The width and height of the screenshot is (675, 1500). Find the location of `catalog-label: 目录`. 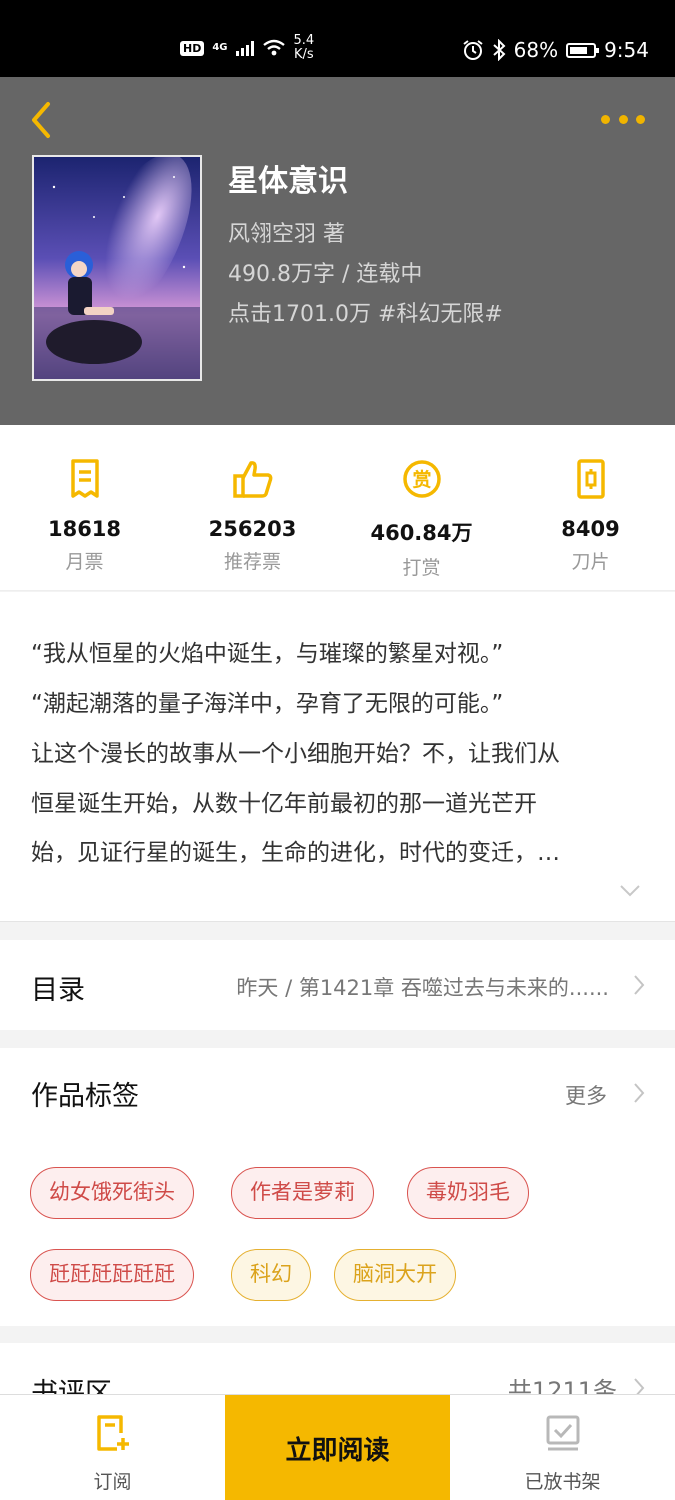

catalog-label: 目录 is located at coordinates (58, 990).